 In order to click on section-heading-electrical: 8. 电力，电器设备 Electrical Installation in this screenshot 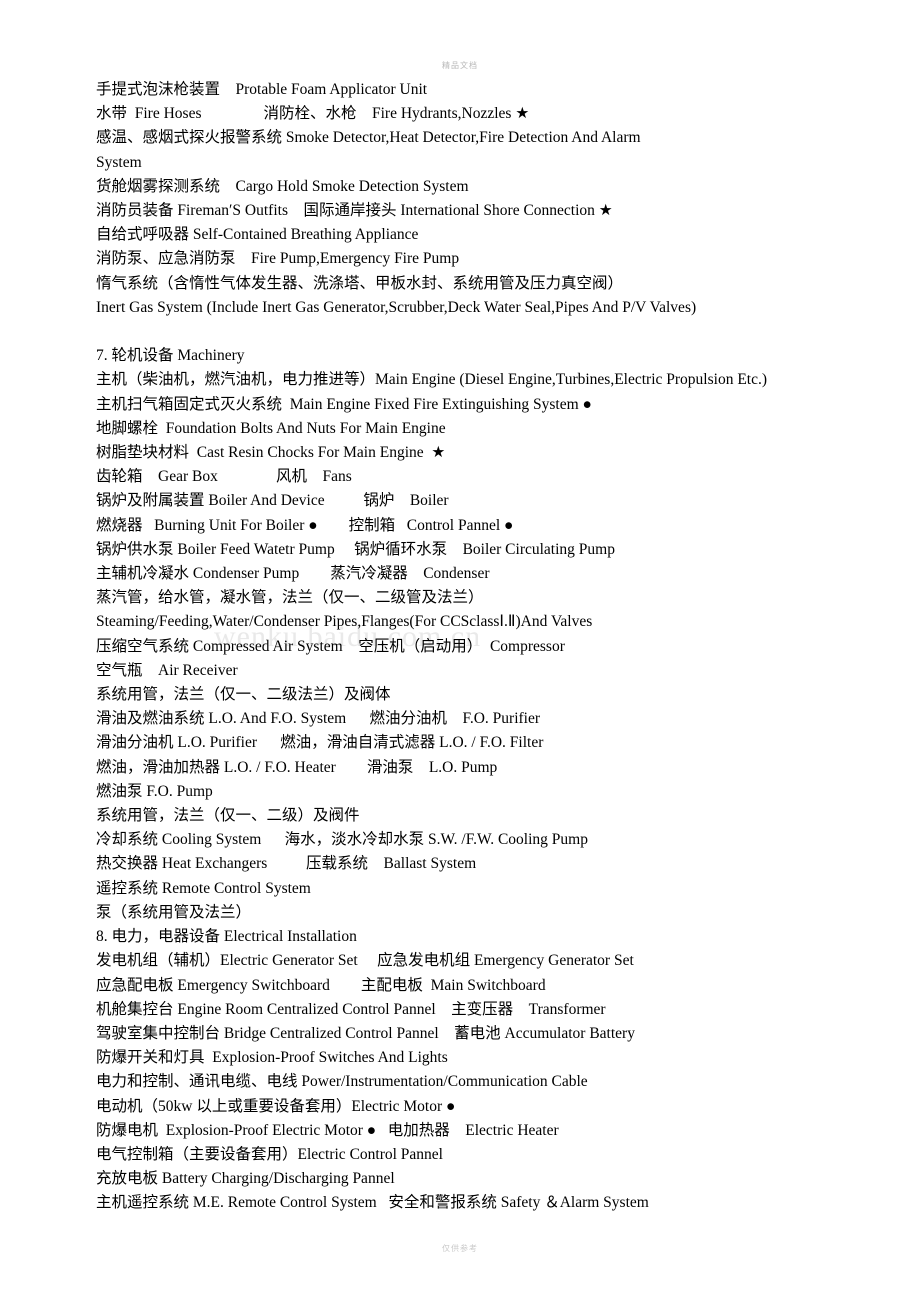, I will do `click(226, 937)`.